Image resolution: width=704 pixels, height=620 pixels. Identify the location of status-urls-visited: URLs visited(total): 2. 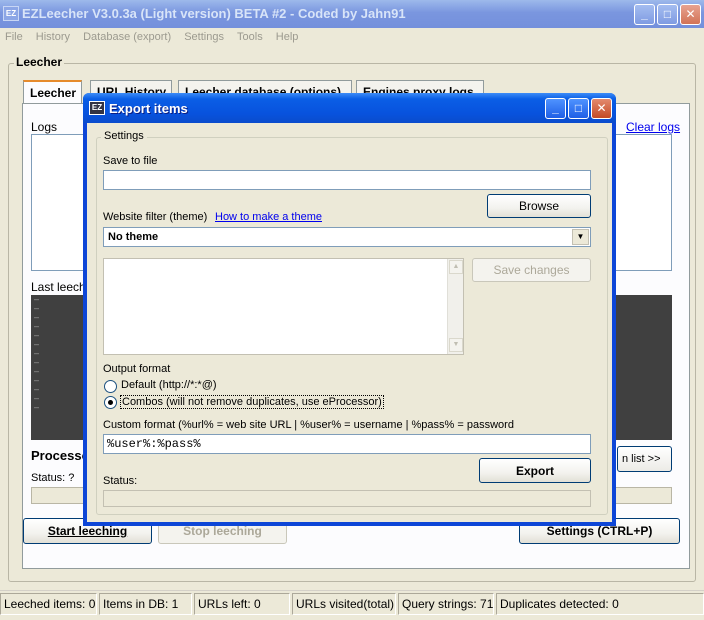
(344, 604).